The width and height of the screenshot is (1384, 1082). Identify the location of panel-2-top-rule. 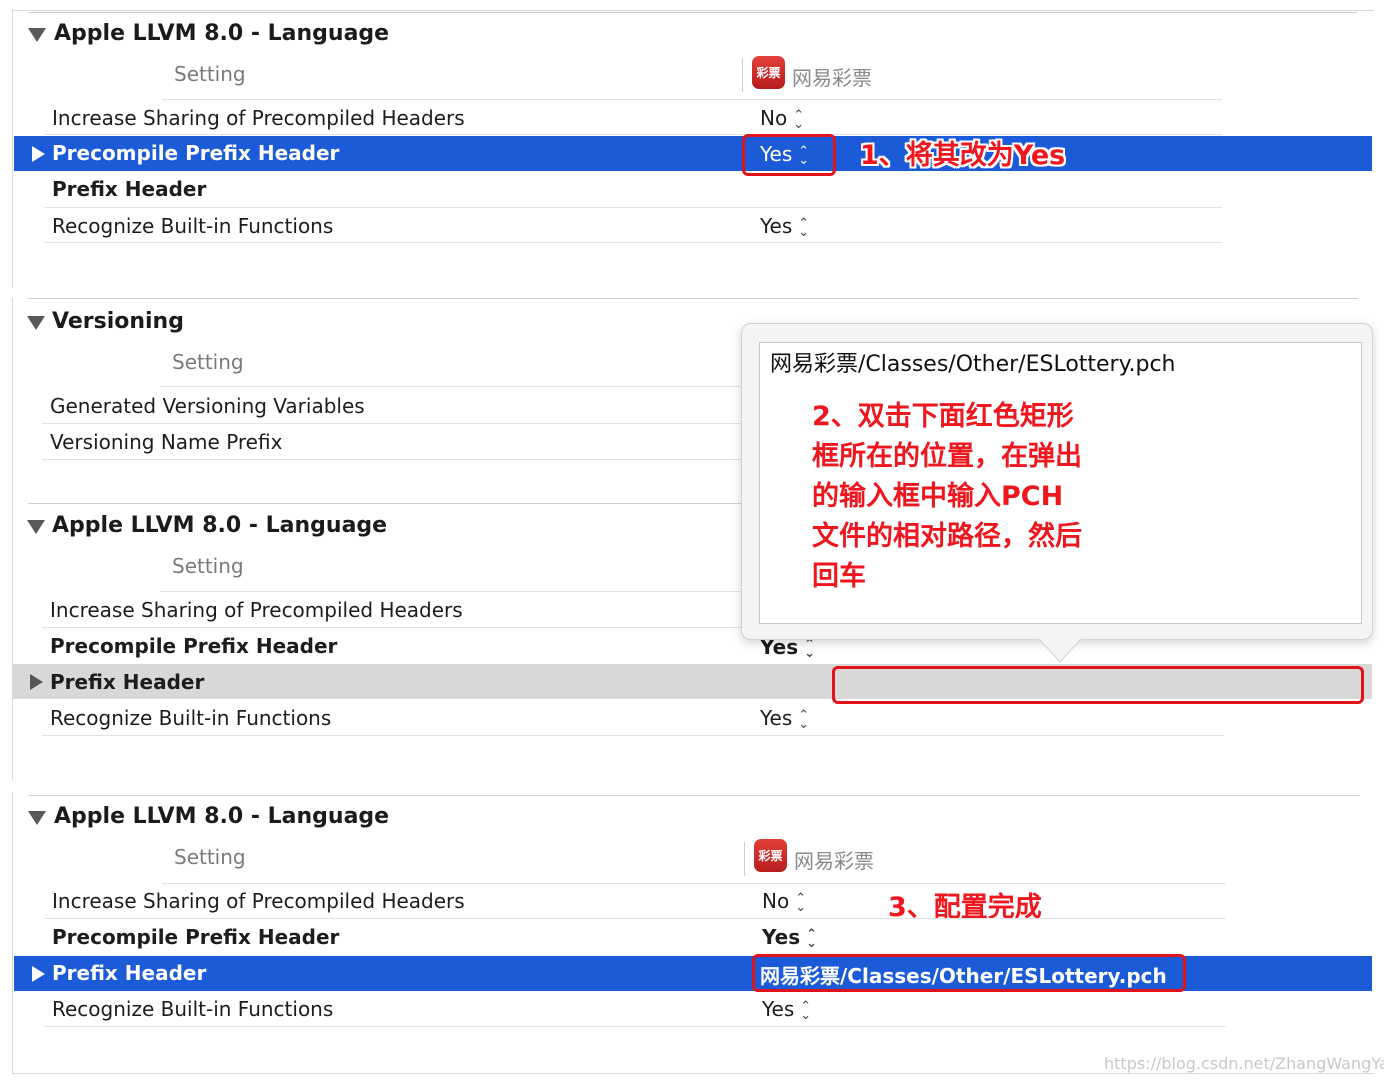
(693, 298).